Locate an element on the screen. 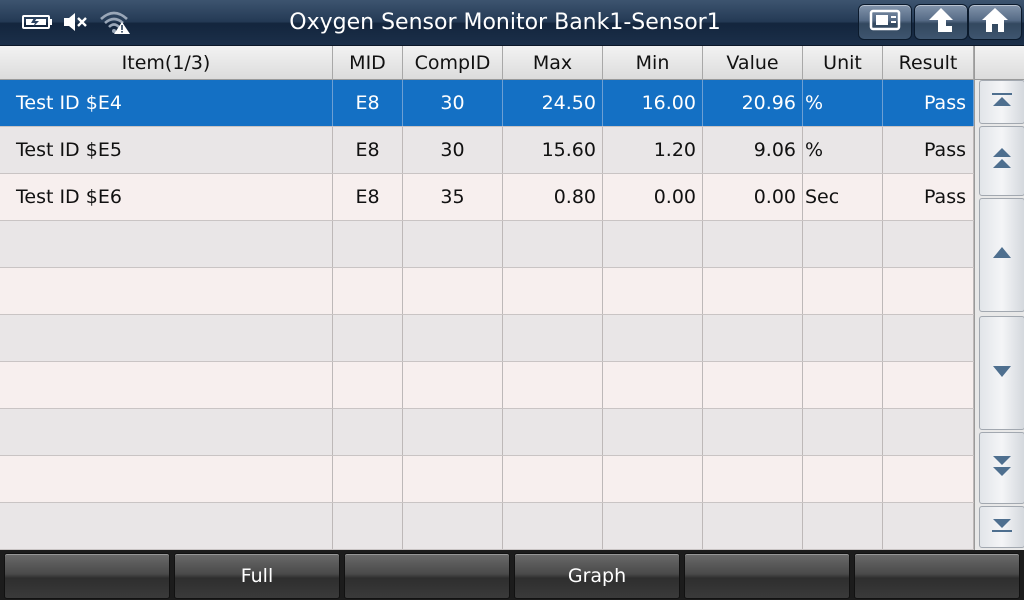  scroll-top-icon is located at coordinates (1002, 102).